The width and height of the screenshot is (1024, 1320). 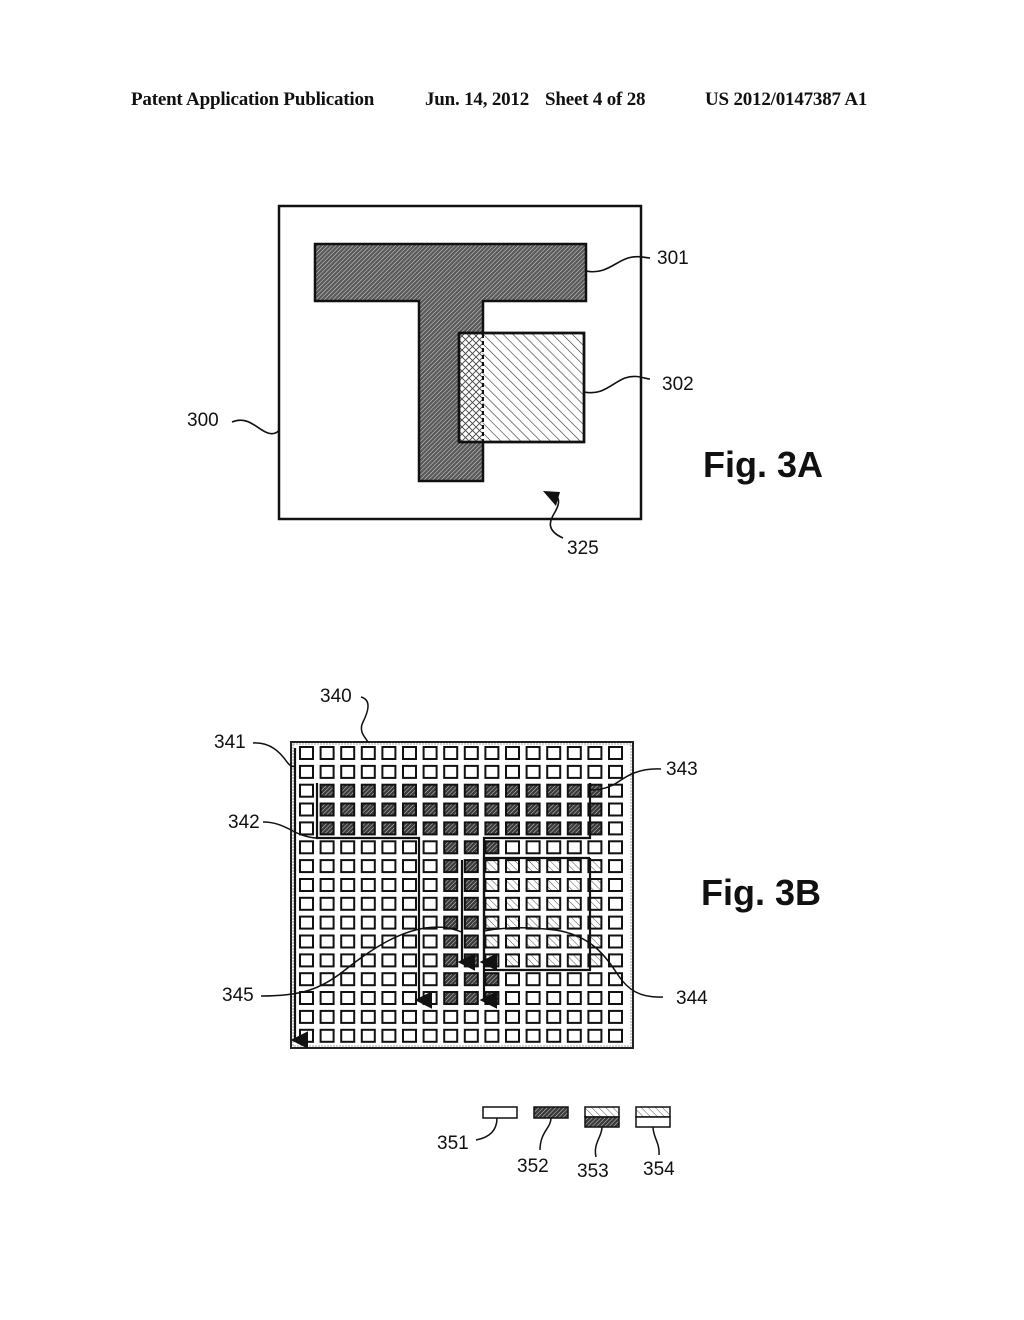 I want to click on legend-label-354: 354, so click(x=659, y=1169).